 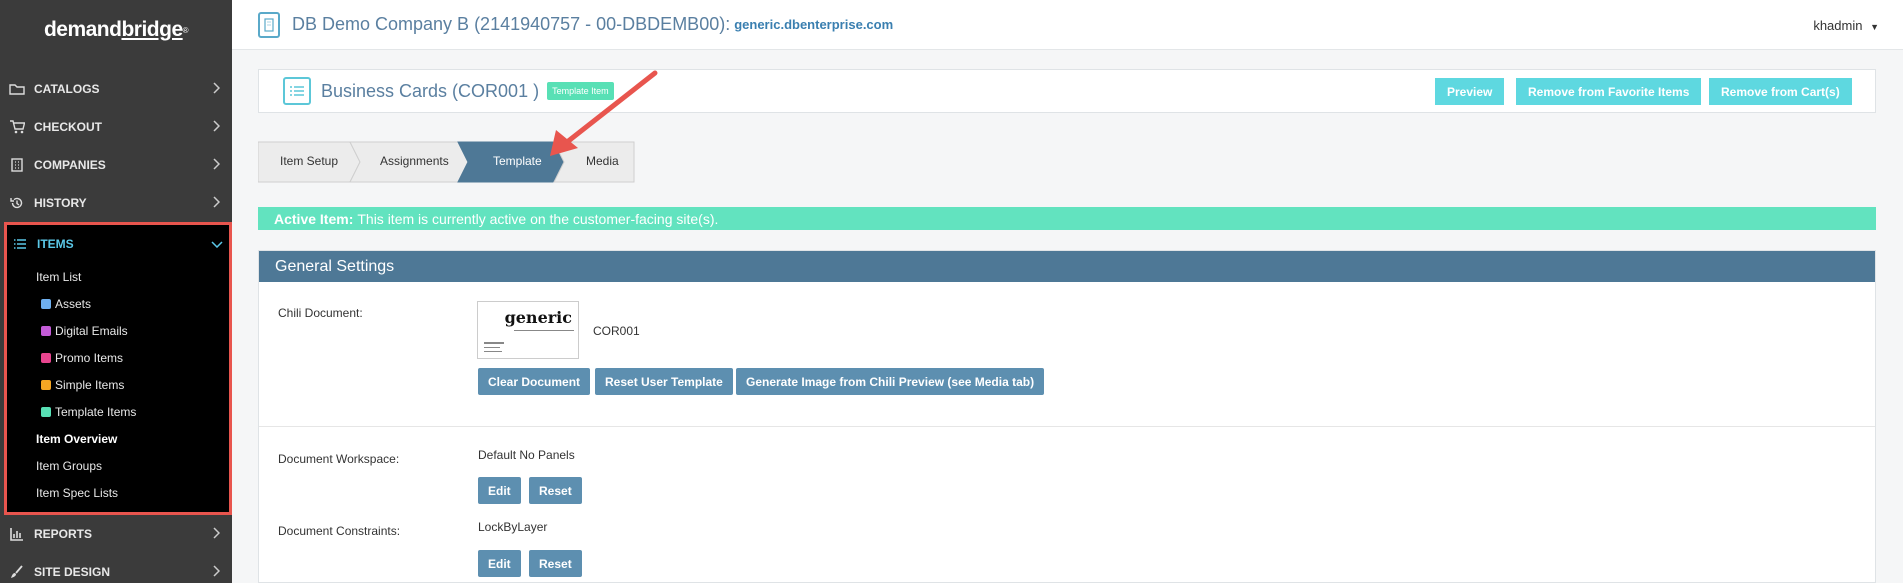 I want to click on sidebar-item-label: CHECKOUT, so click(x=68, y=127).